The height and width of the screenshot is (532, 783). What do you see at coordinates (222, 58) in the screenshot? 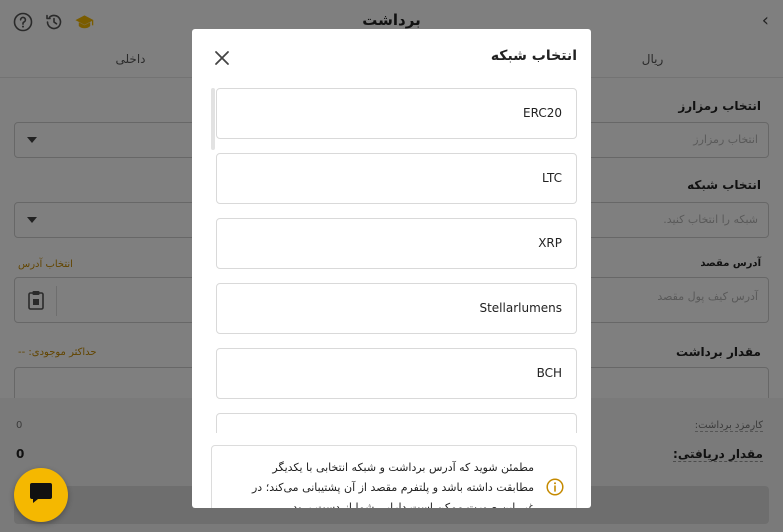
I see `close-icon` at bounding box center [222, 58].